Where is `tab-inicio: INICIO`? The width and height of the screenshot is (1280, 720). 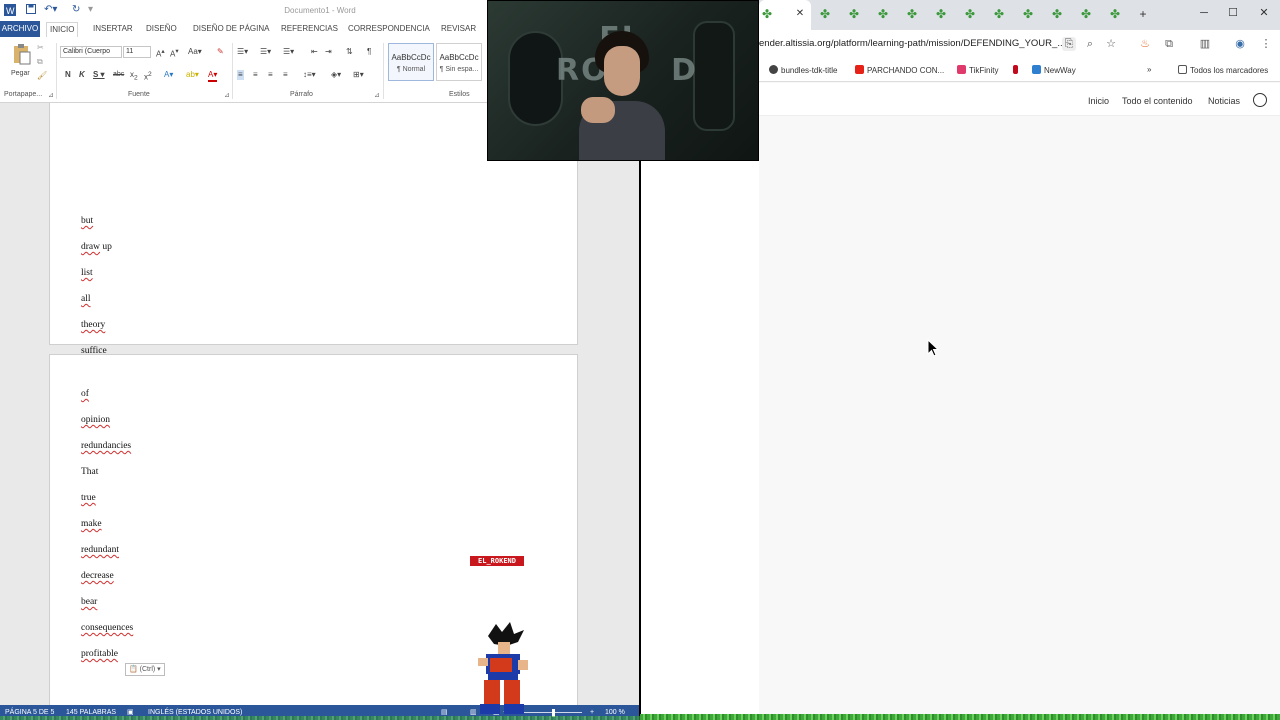 tab-inicio: INICIO is located at coordinates (62, 29).